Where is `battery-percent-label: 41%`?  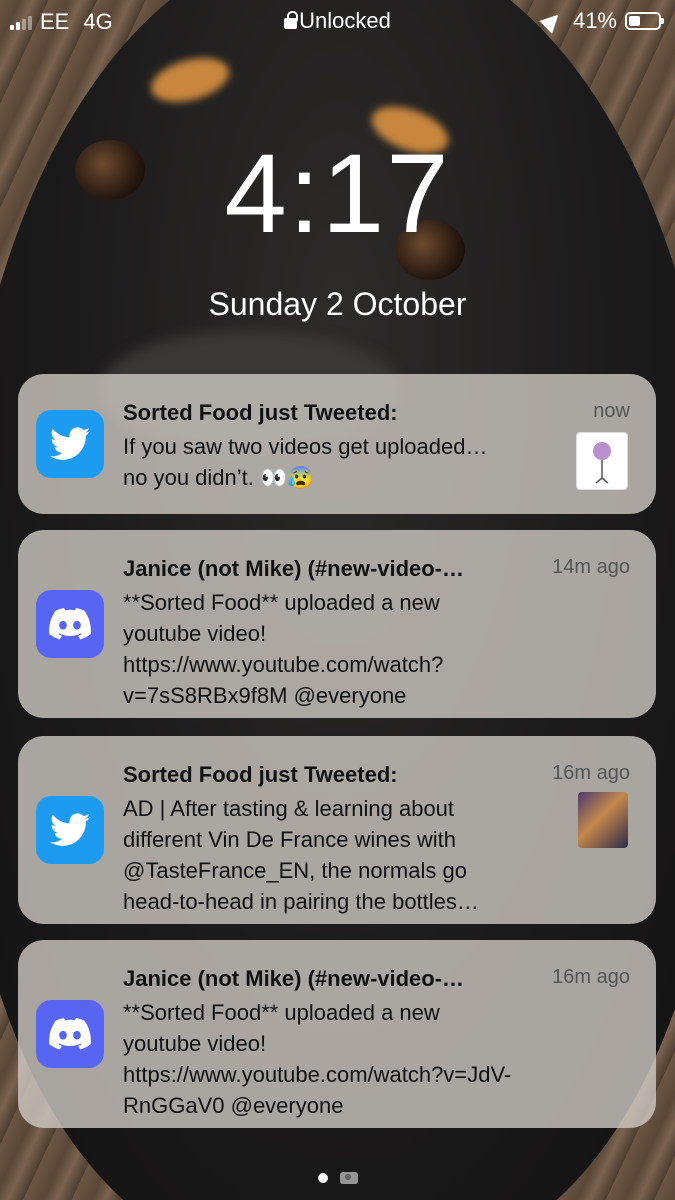
battery-percent-label: 41% is located at coordinates (594, 20).